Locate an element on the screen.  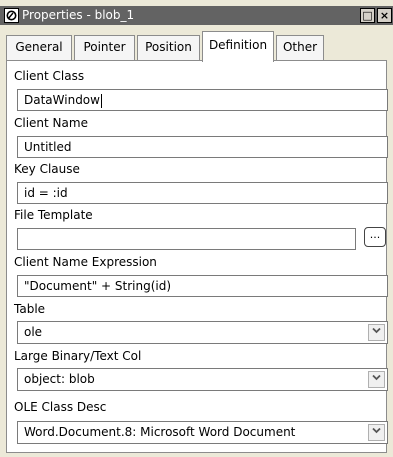
large-binary-text-col-label: Large Binary/Text Col is located at coordinates (78, 356).